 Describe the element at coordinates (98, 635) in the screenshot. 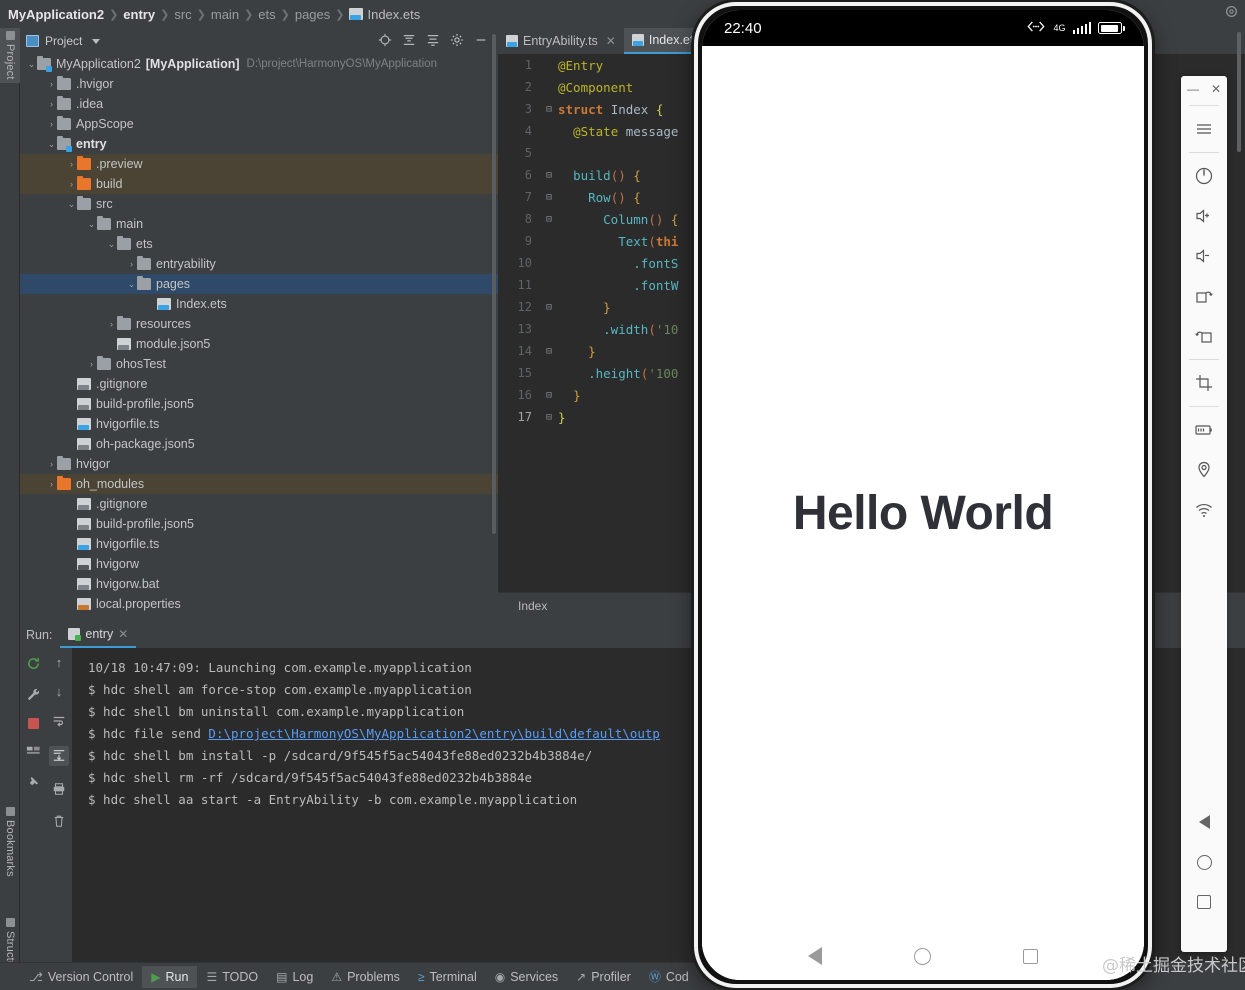

I see `run-tab-entry: entry ✕` at that location.